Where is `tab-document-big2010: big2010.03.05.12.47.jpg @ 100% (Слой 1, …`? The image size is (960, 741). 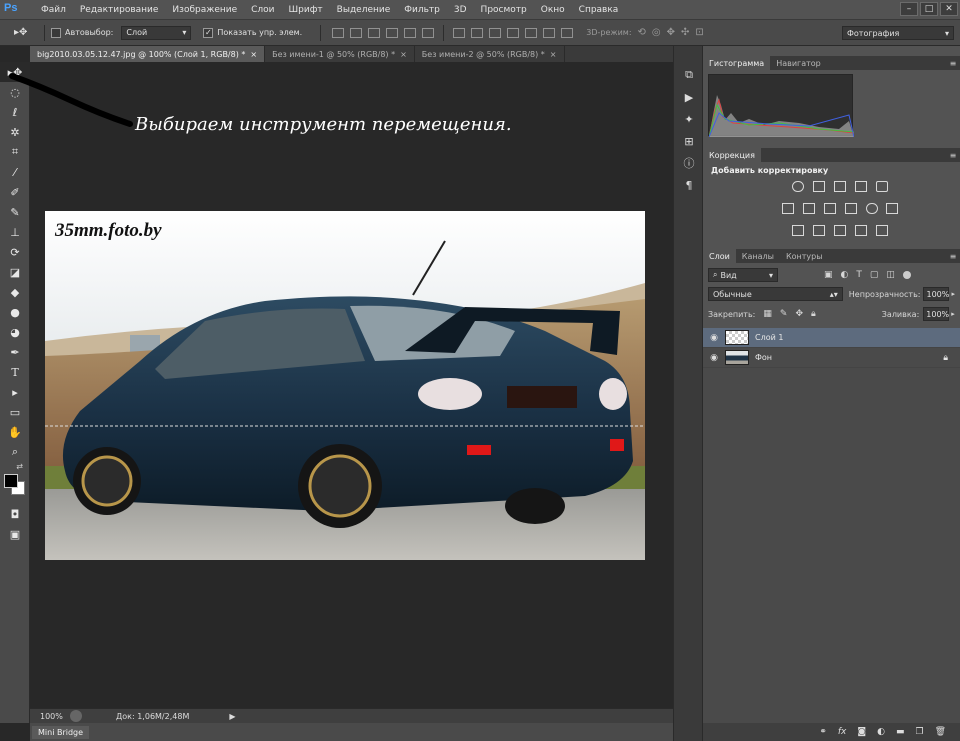
tab-document-big2010: big2010.03.05.12.47.jpg @ 100% (Слой 1, … is located at coordinates (148, 54).